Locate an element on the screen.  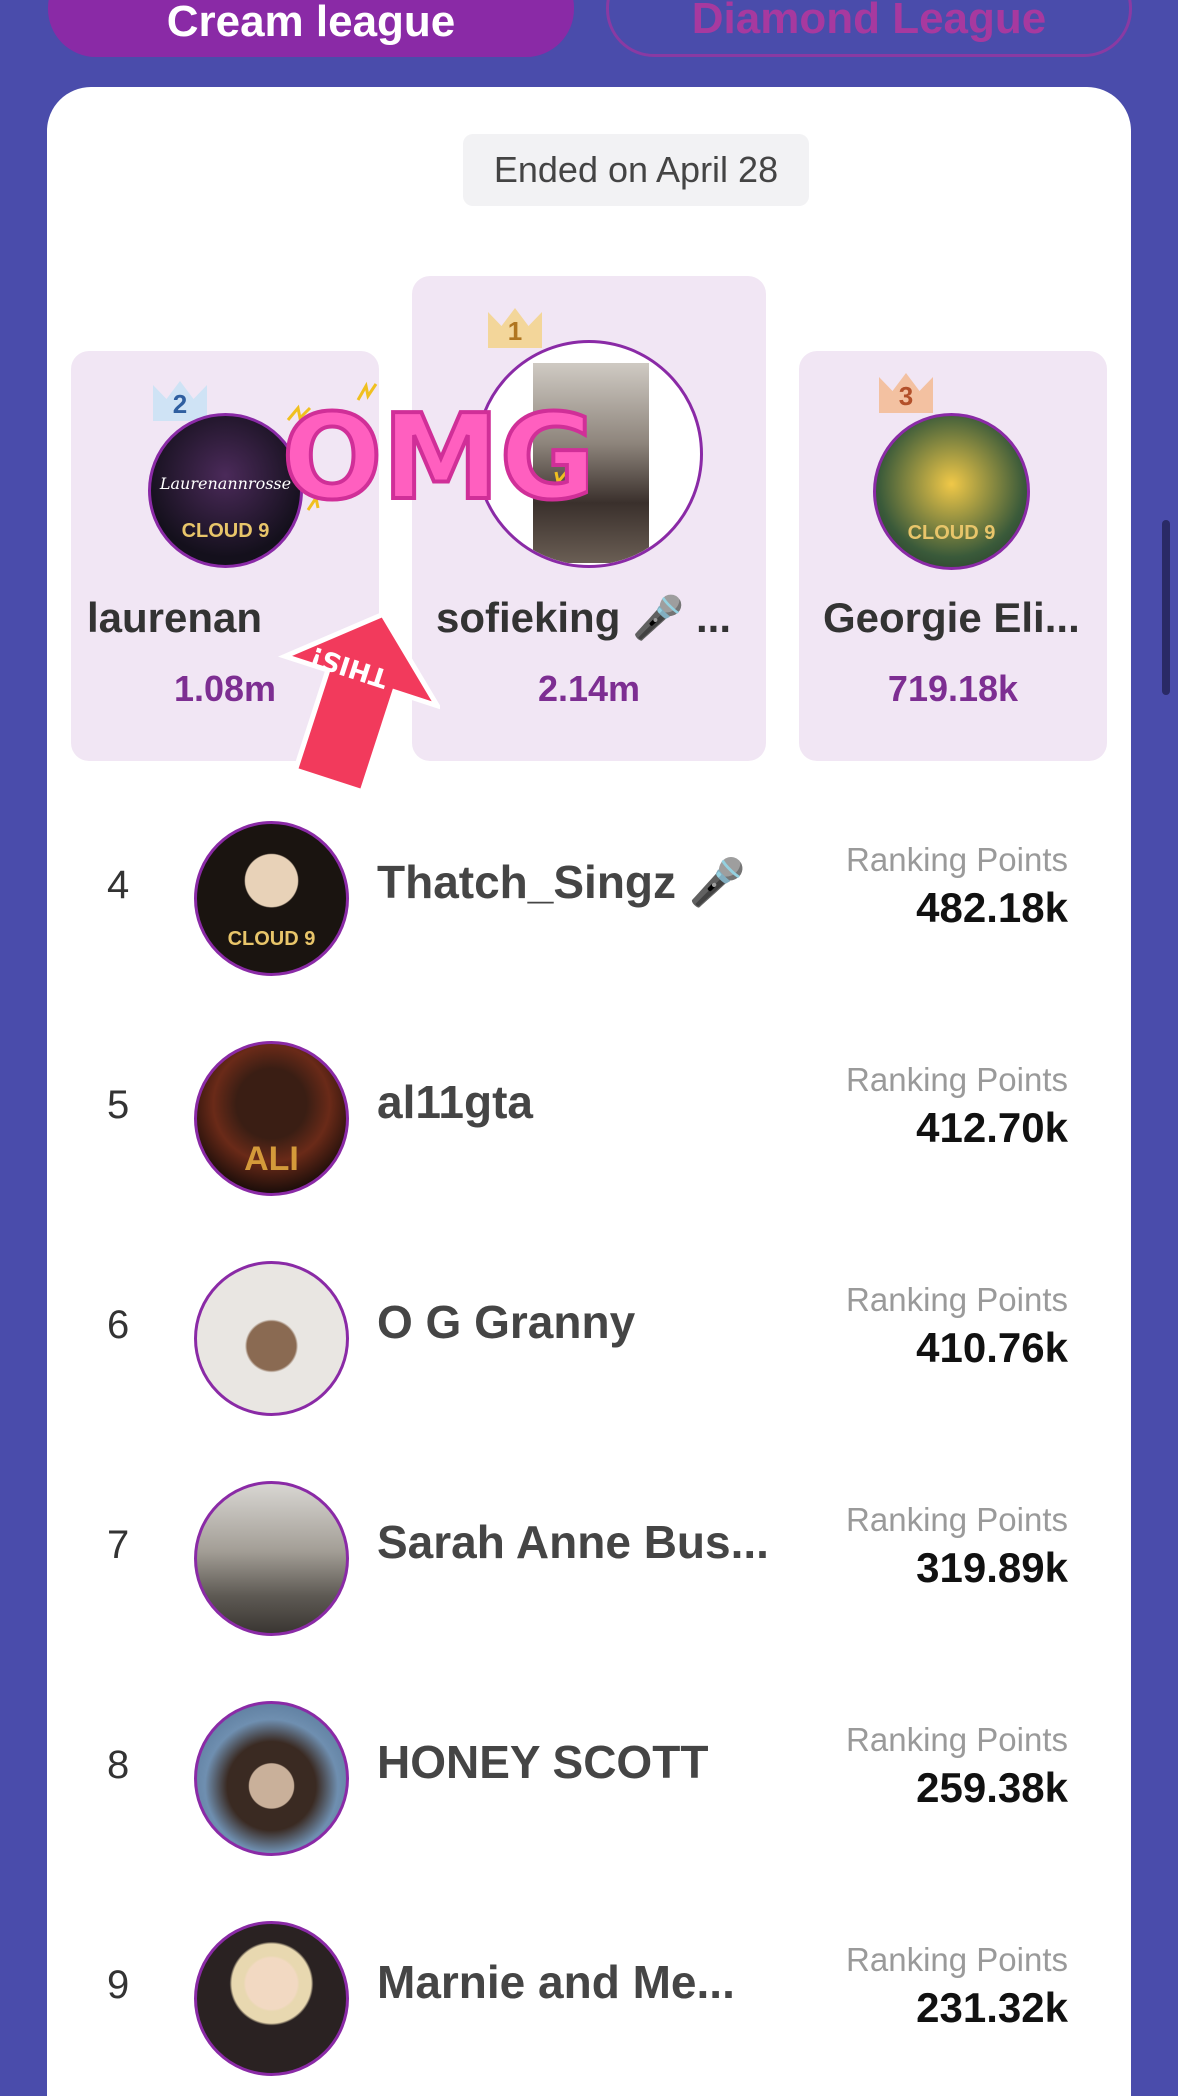
username: al11gta is located at coordinates (455, 1102).